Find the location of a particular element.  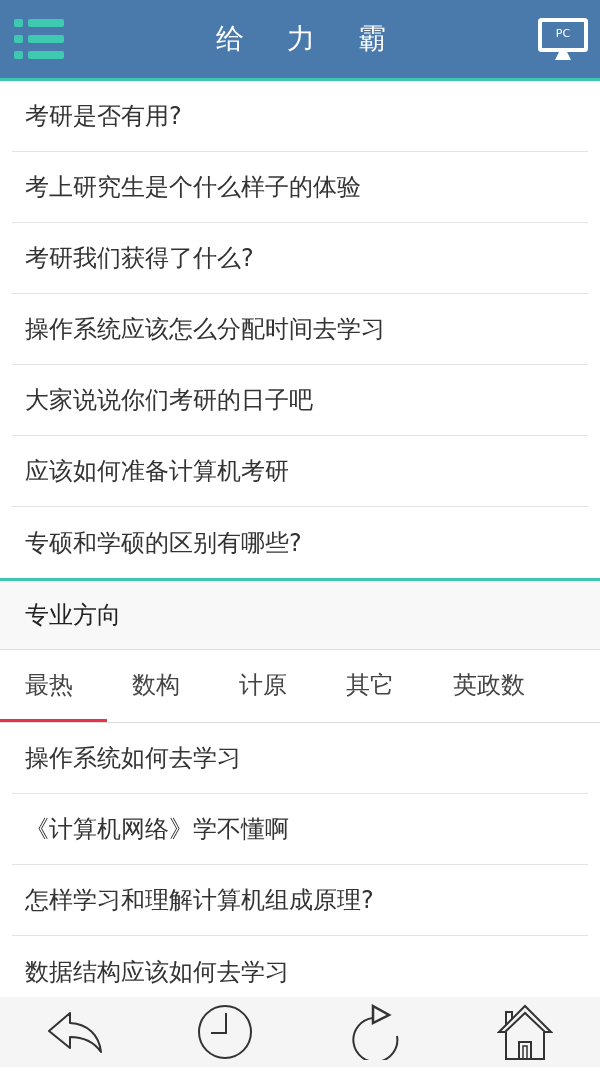

pc-button: PC is located at coordinates (563, 39).